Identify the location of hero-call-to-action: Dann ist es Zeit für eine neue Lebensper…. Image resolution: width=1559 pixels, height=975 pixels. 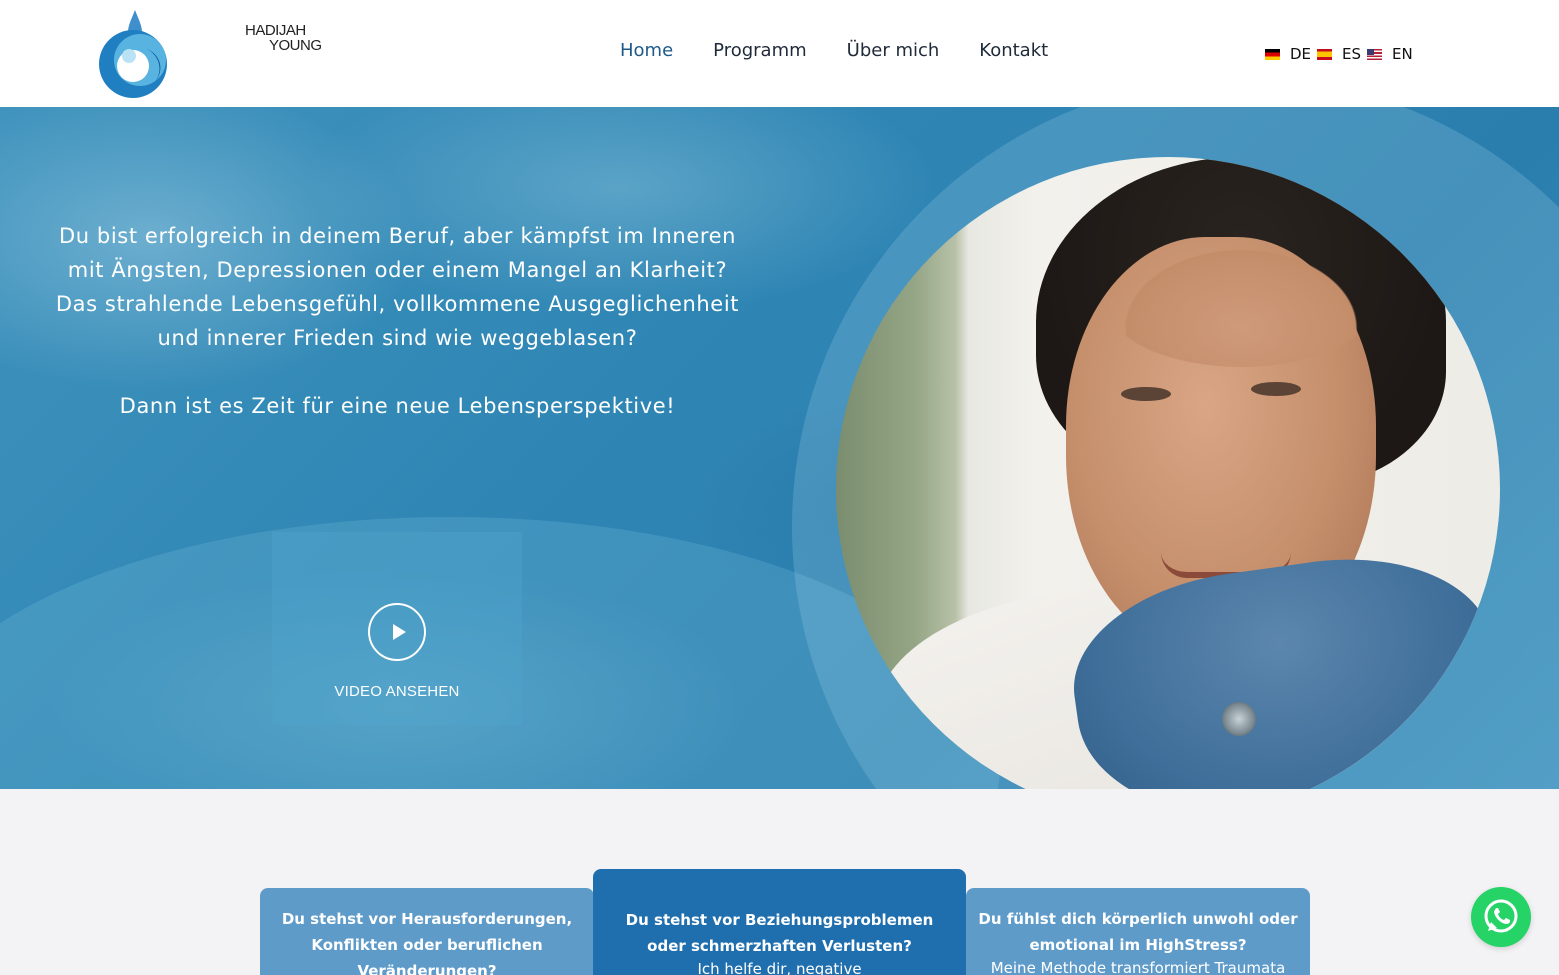
(397, 406).